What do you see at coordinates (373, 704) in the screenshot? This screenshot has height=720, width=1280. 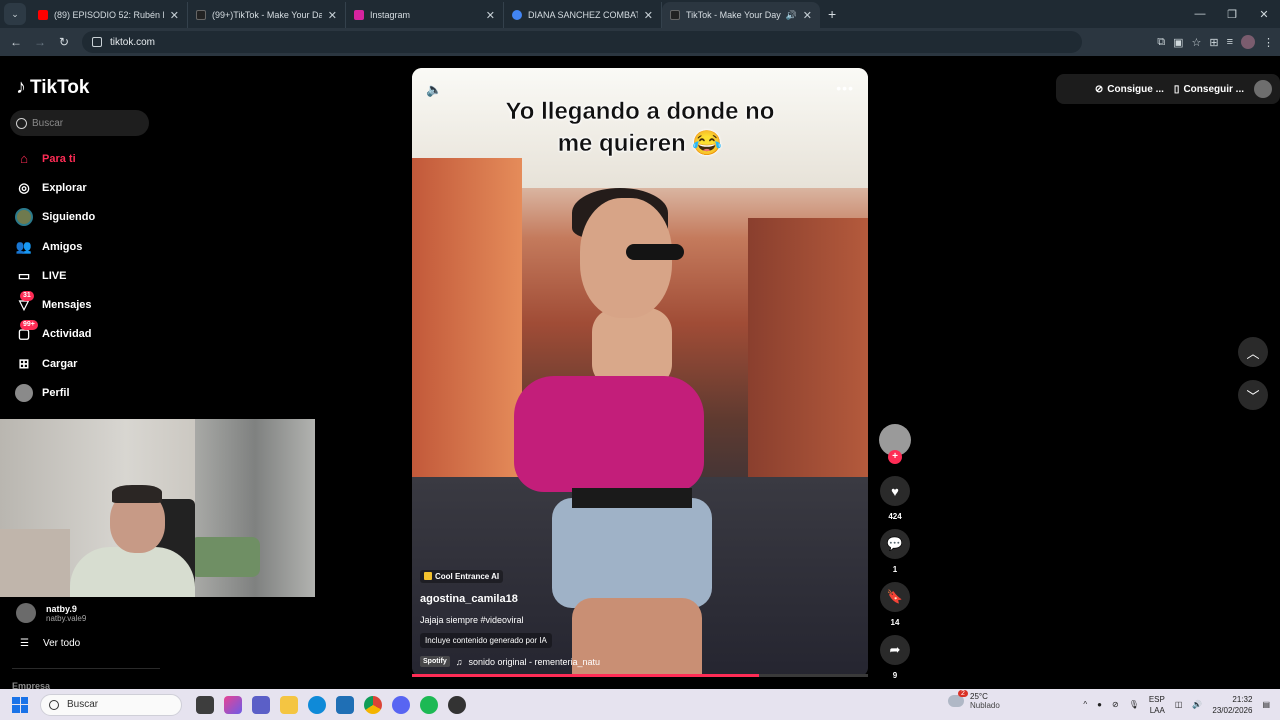 I see `chrome-icon` at bounding box center [373, 704].